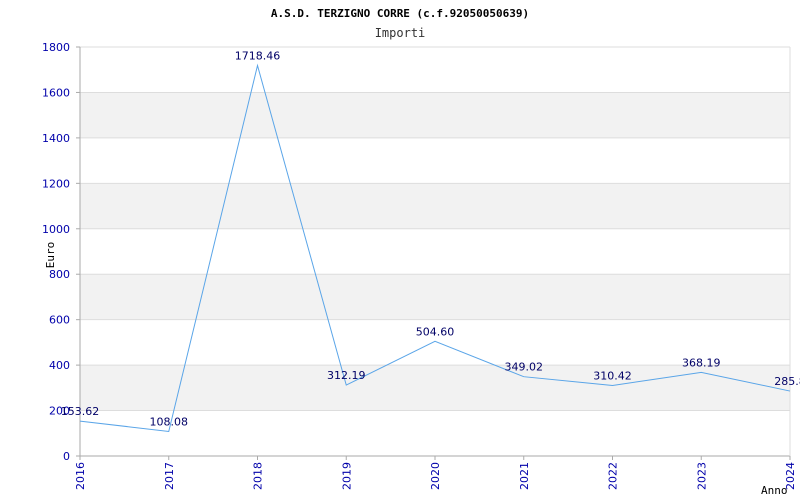 This screenshot has height=500, width=800. Describe the element at coordinates (169, 476) in the screenshot. I see `x-tick-label: 2017` at that location.